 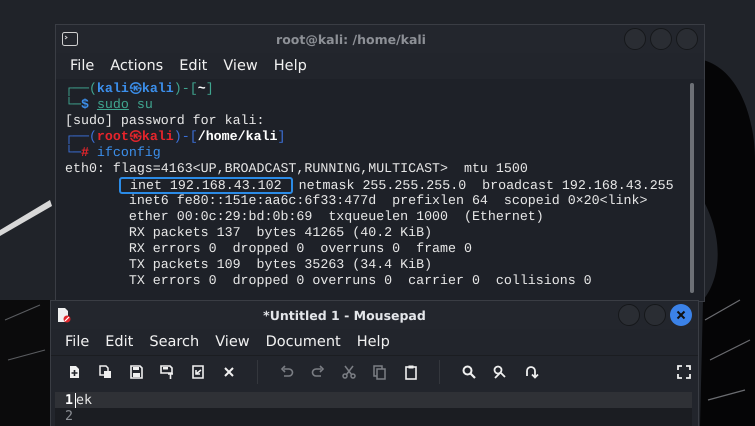 What do you see at coordinates (360, 281) in the screenshot?
I see `terminal-line: TX errors 0 dropped 0 overruns 0 carrier 0 collisions 0` at bounding box center [360, 281].